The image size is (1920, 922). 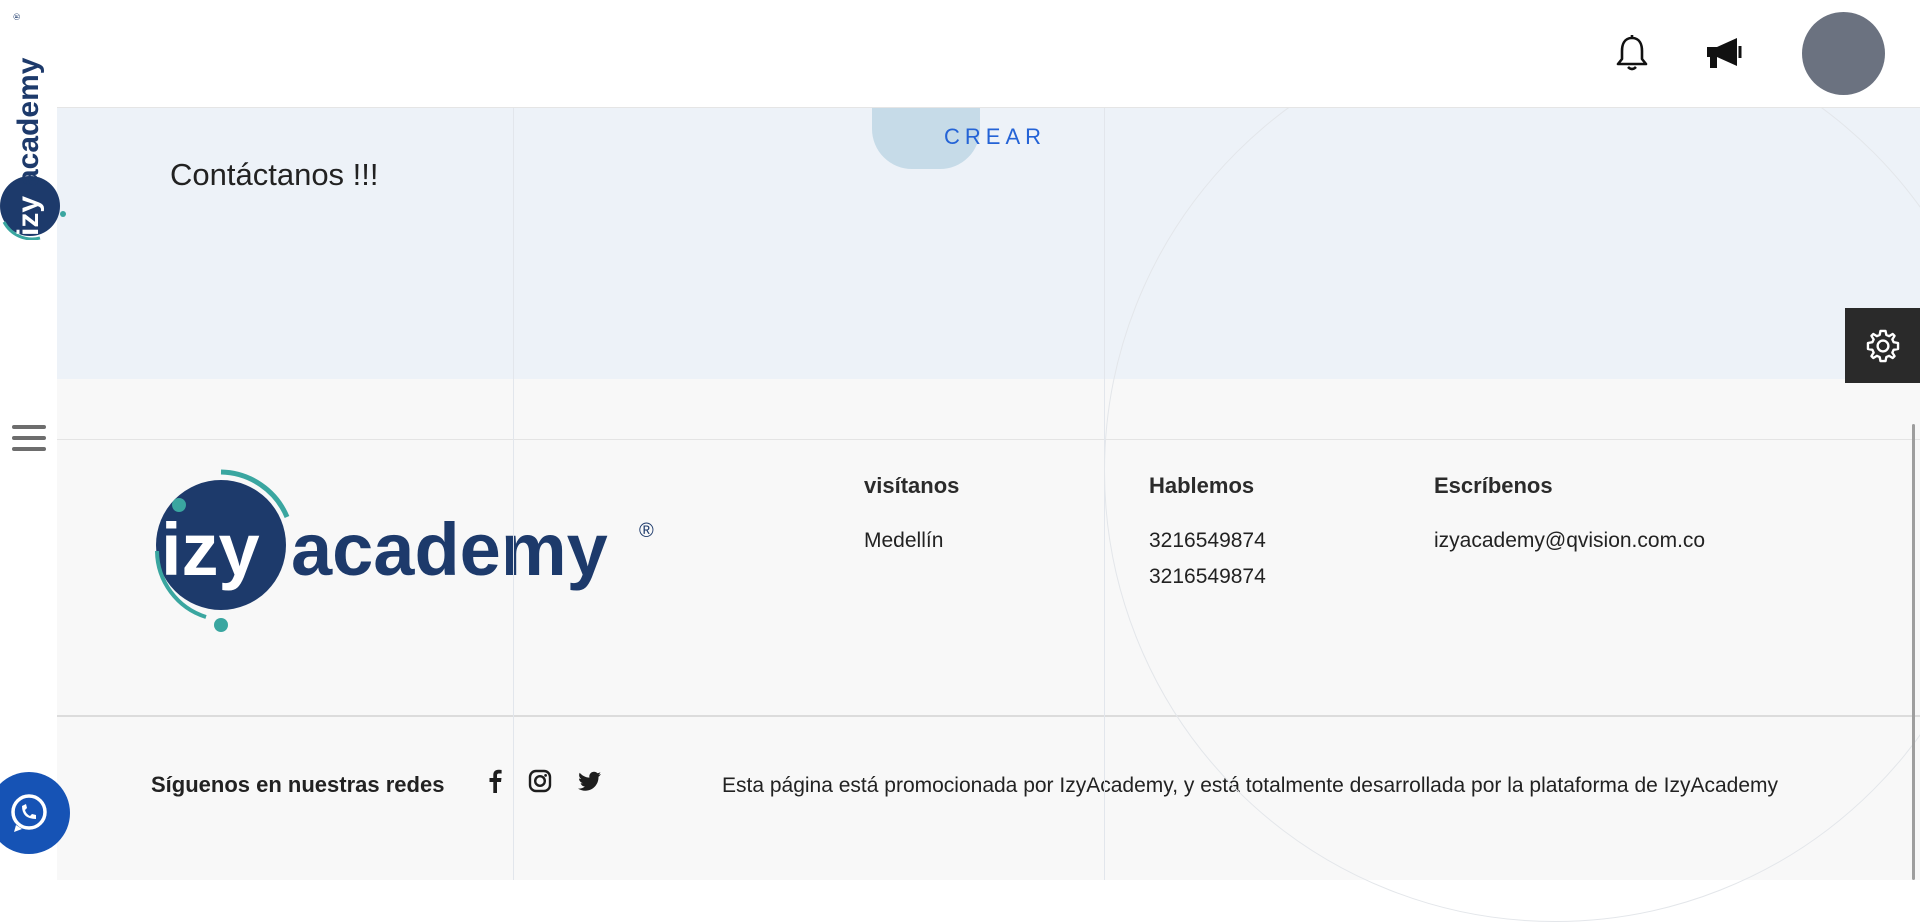 I want to click on sidebar-logo: izy academy ®, so click(x=33, y=124).